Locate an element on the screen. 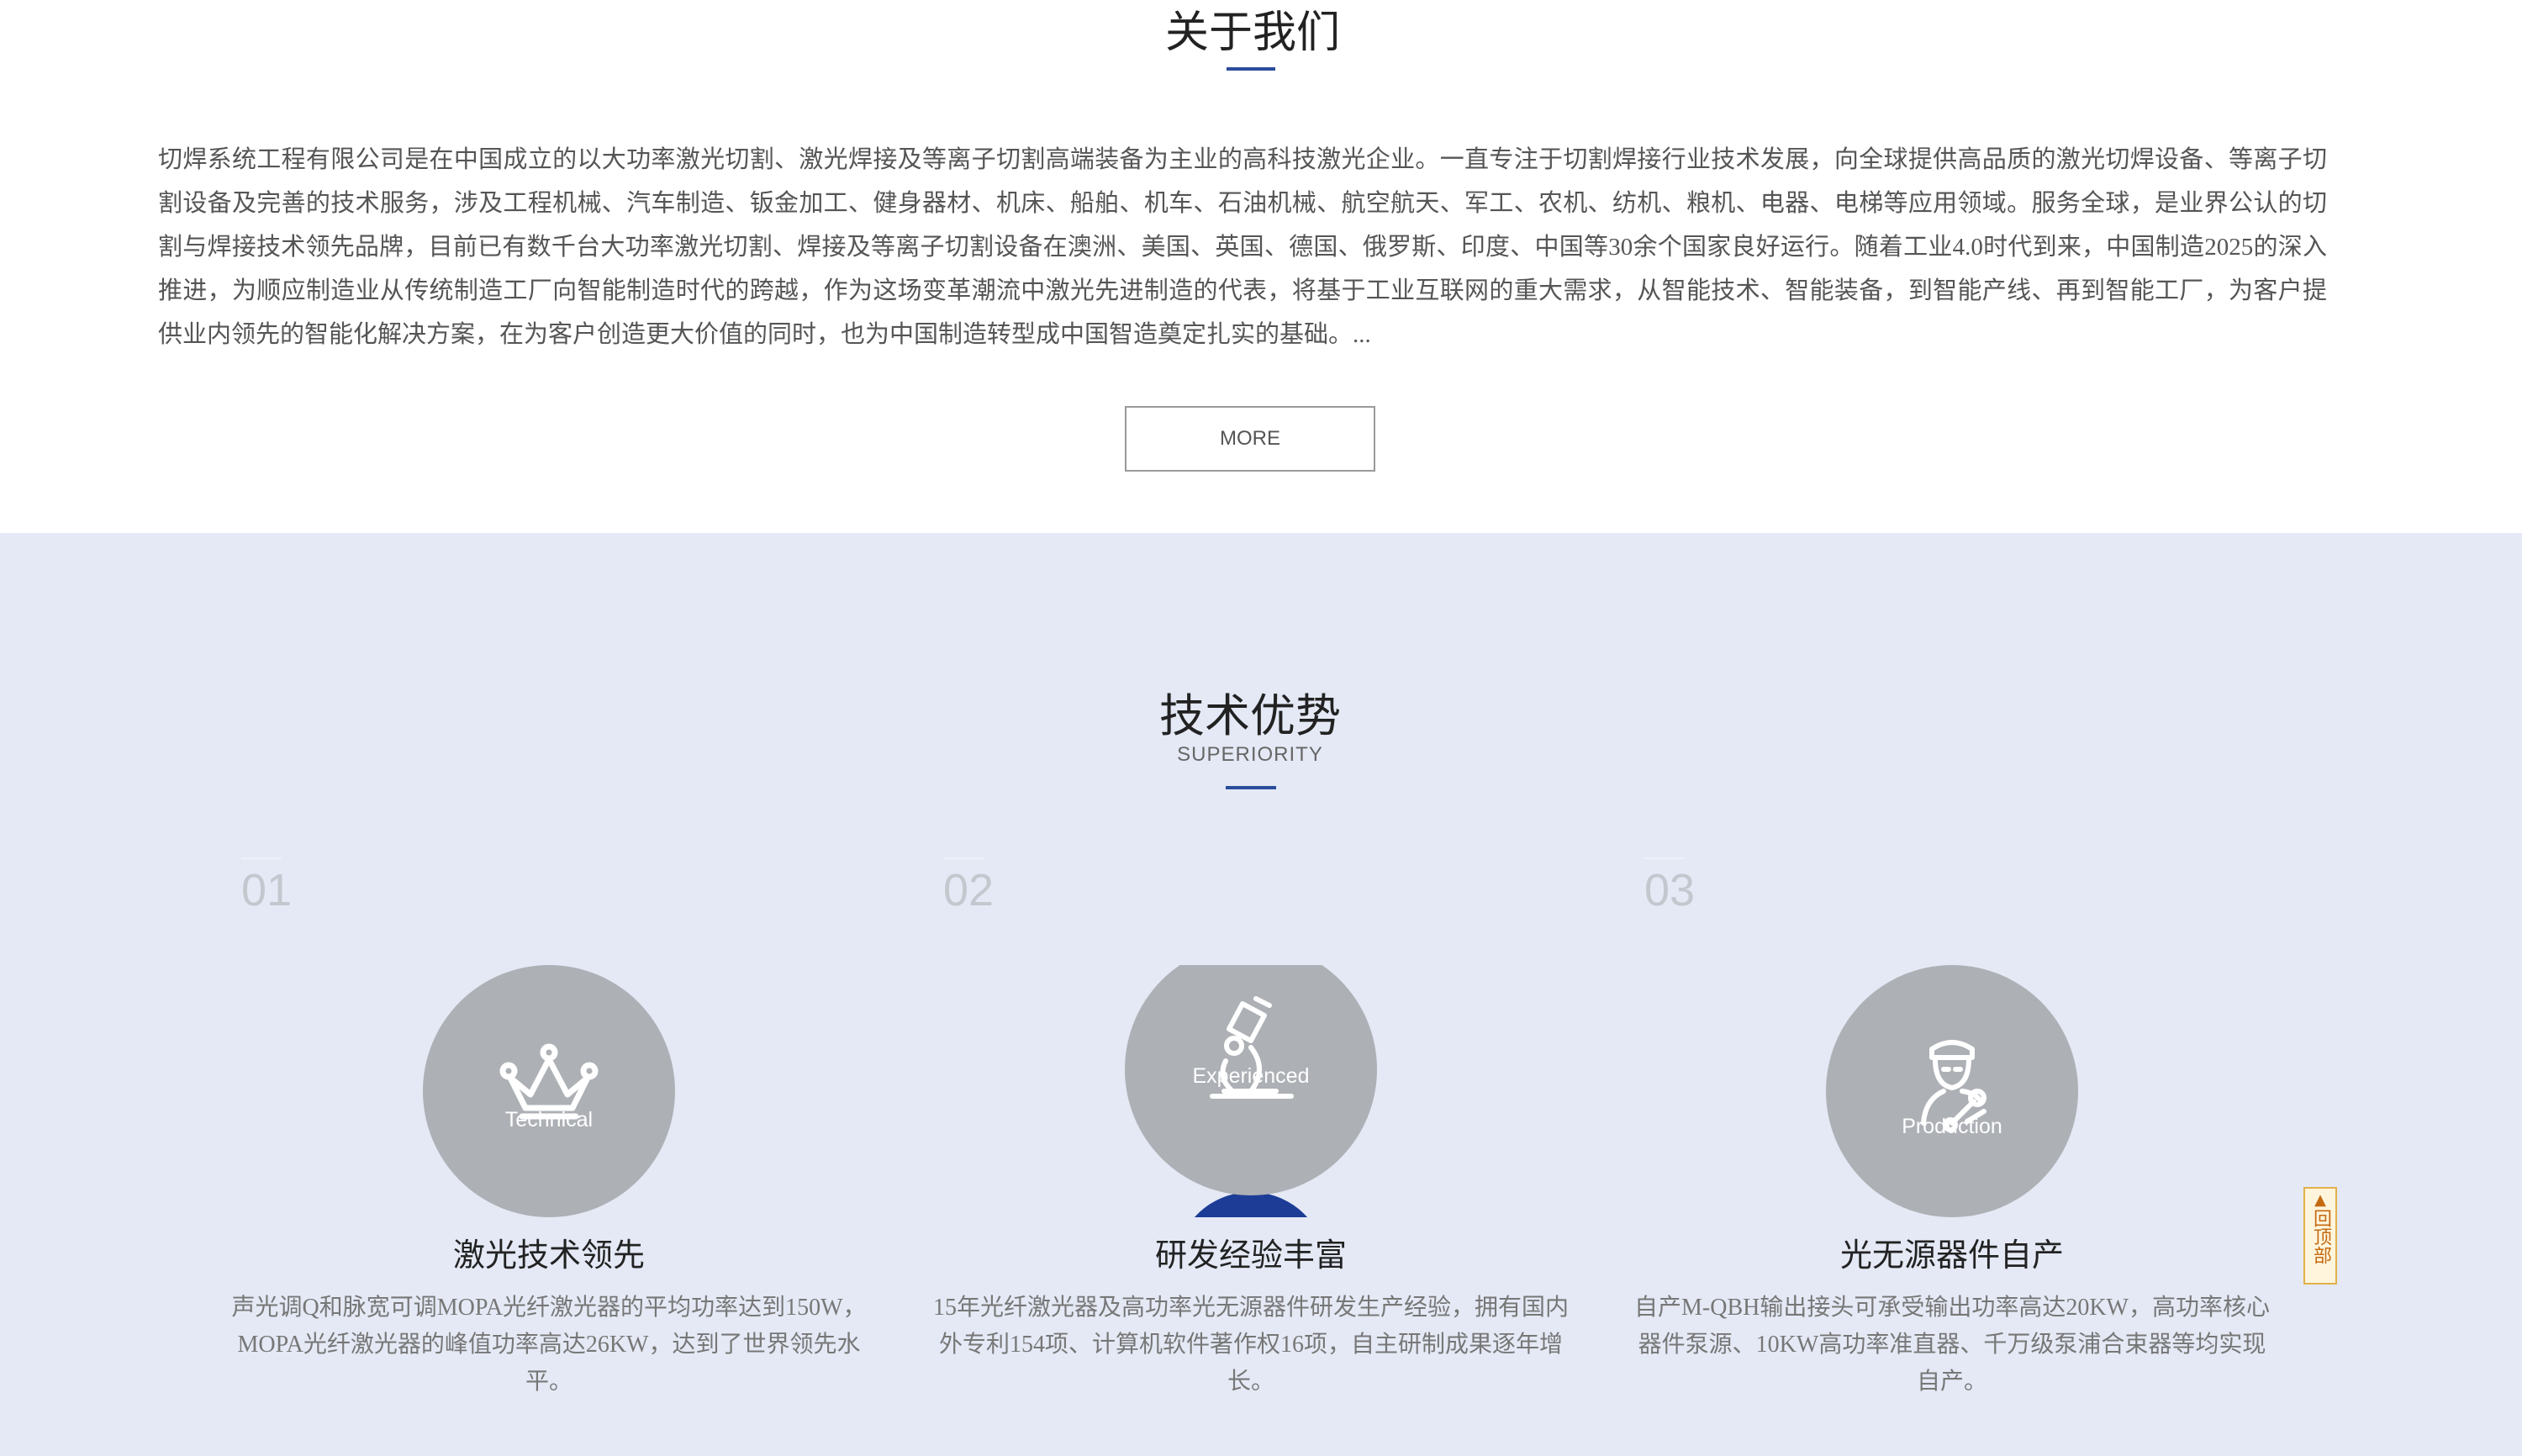  card-circle: Technical is located at coordinates (549, 1091).